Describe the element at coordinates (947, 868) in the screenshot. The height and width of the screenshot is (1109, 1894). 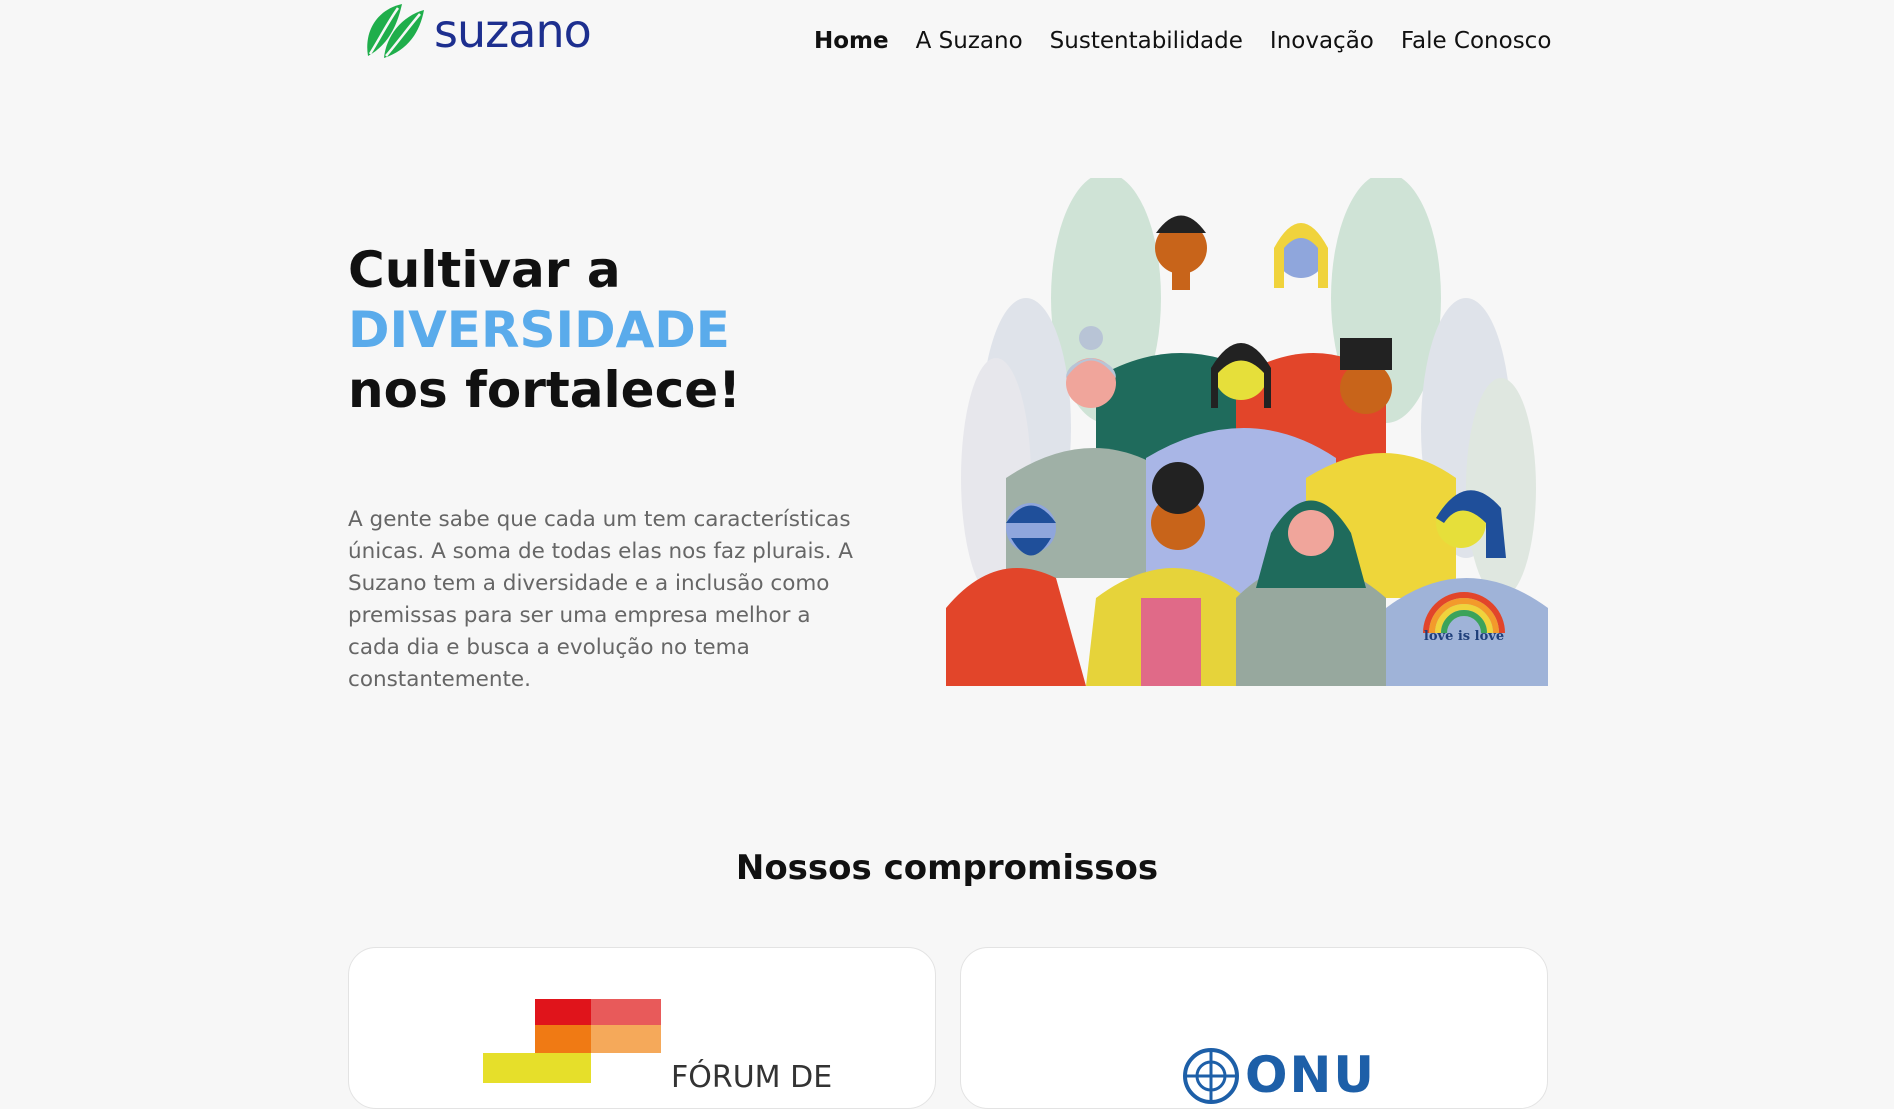
I see `commitments-title: Nossos compromissos` at that location.